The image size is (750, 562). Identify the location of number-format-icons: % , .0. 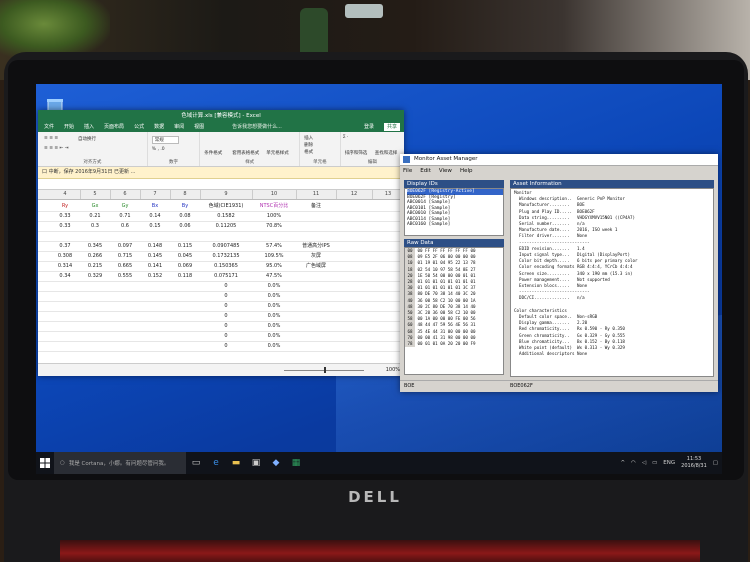
(158, 149).